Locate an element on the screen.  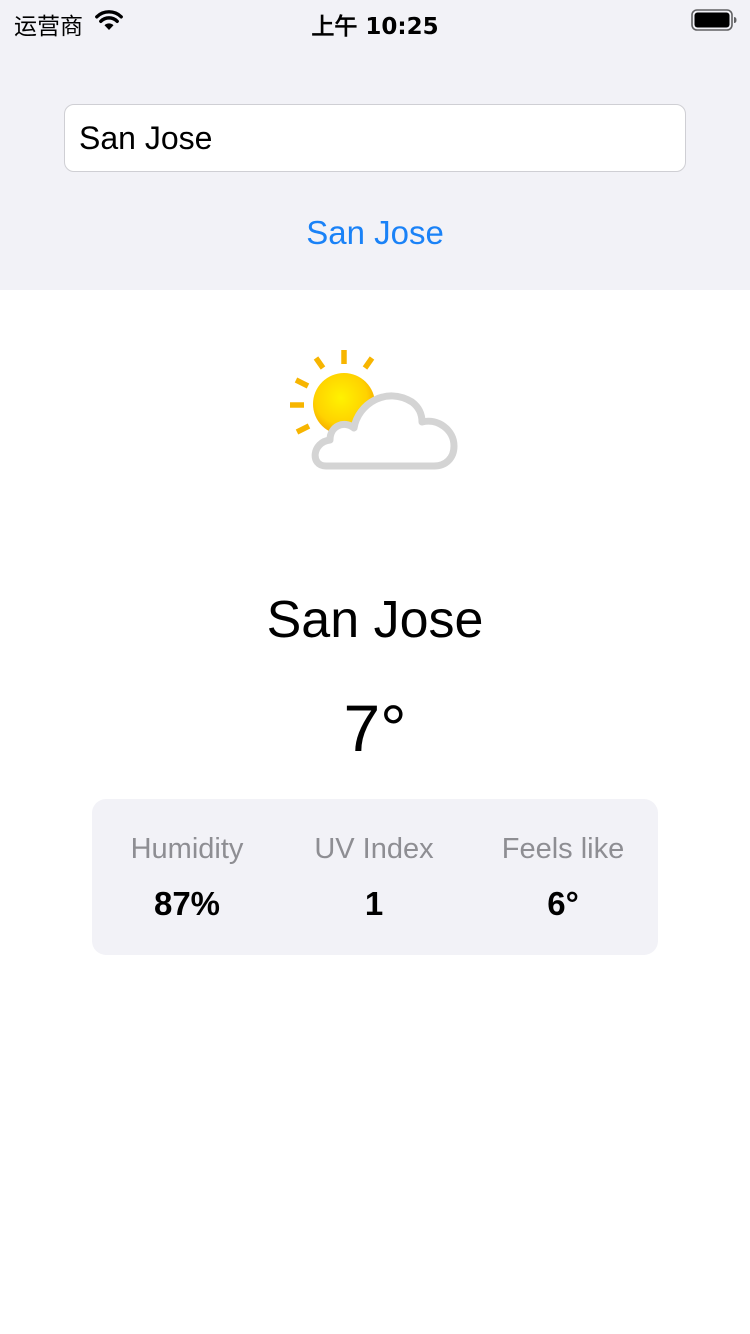
current-temperature: 7° is located at coordinates (375, 728).